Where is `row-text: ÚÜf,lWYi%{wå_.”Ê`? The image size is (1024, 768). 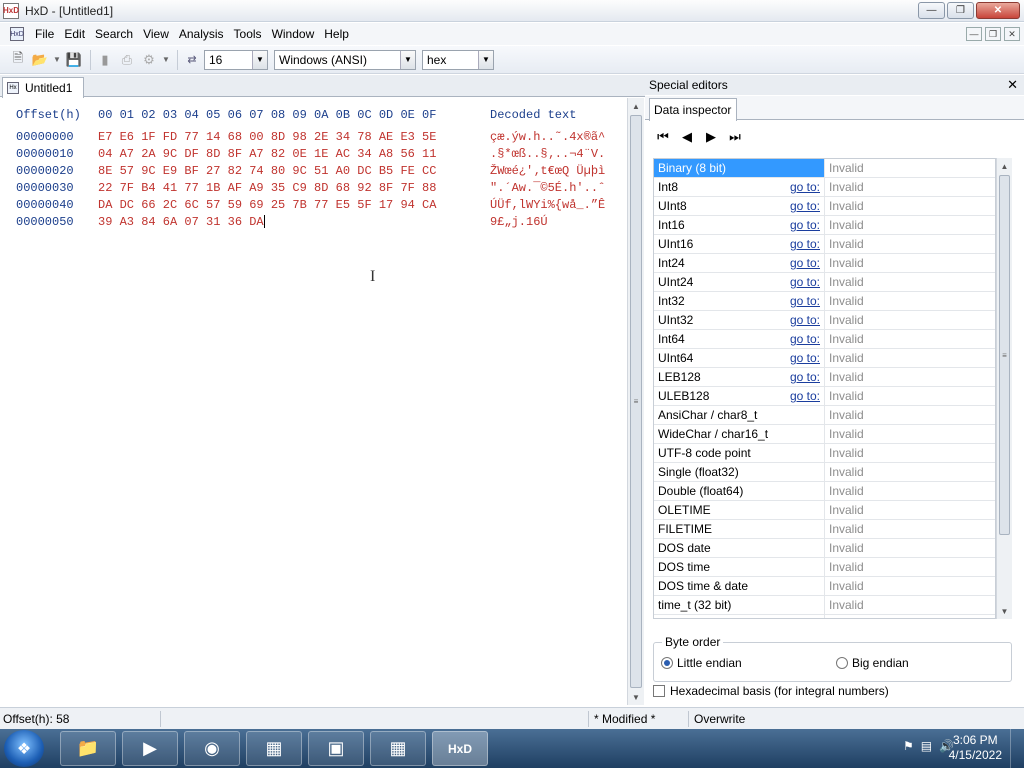
row-text: ÚÜf,lWYi%{wå_.”Ê is located at coordinates (547, 205).